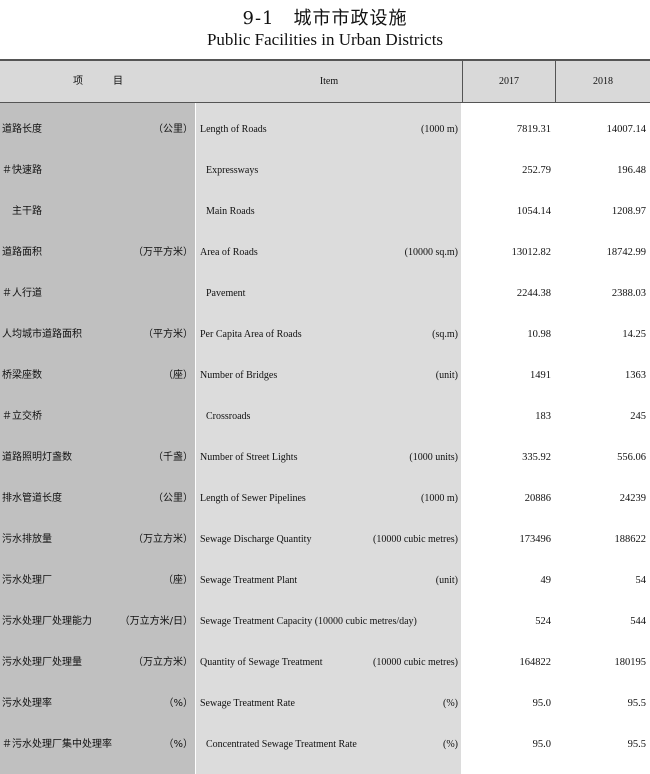 The height and width of the screenshot is (774, 650). I want to click on table-row: ＃立交桥 Crossroads 183 245, so click(325, 416).